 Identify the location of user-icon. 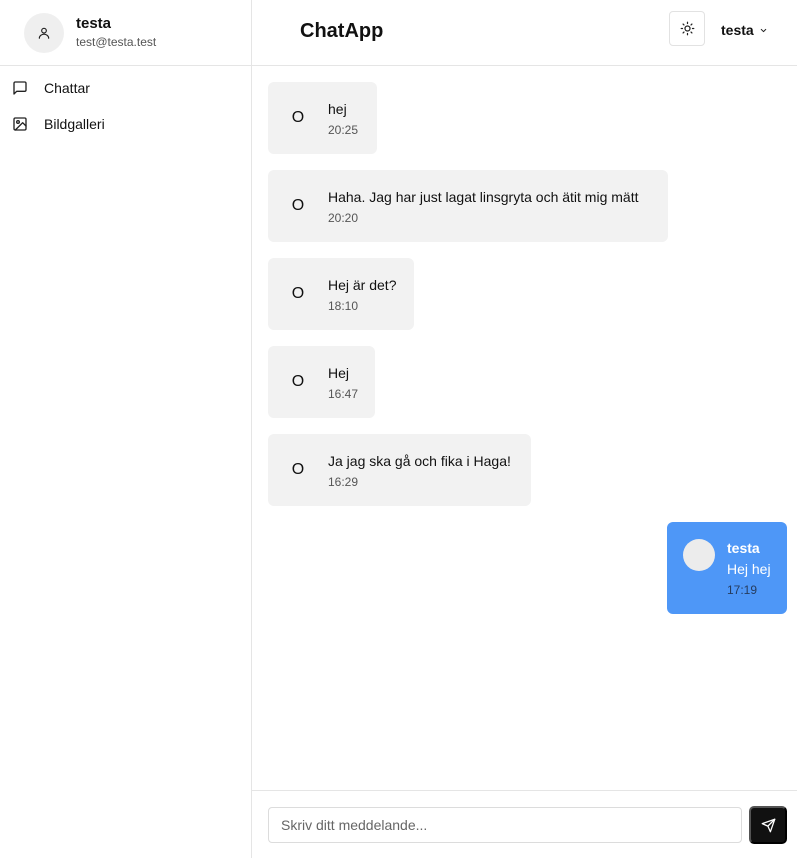
(44, 33).